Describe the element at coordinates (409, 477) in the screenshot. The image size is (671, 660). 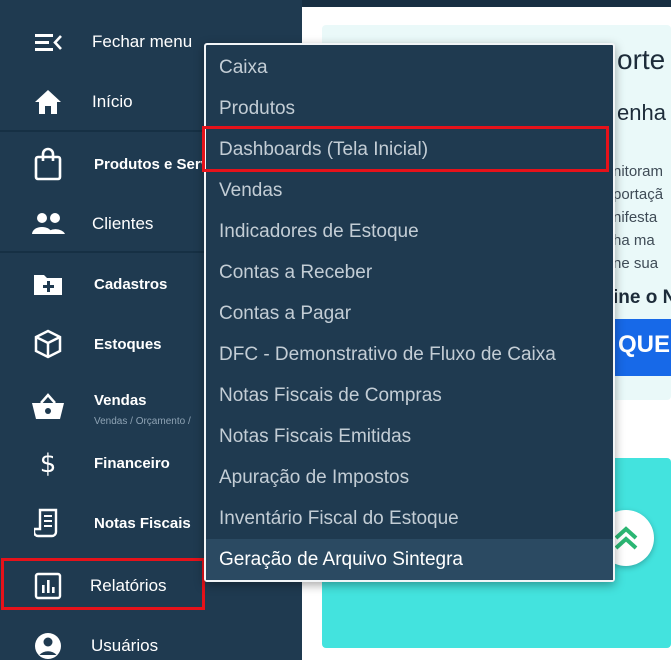
I see `menu-item-apuracao-impostos: Apuração de Impostos` at that location.